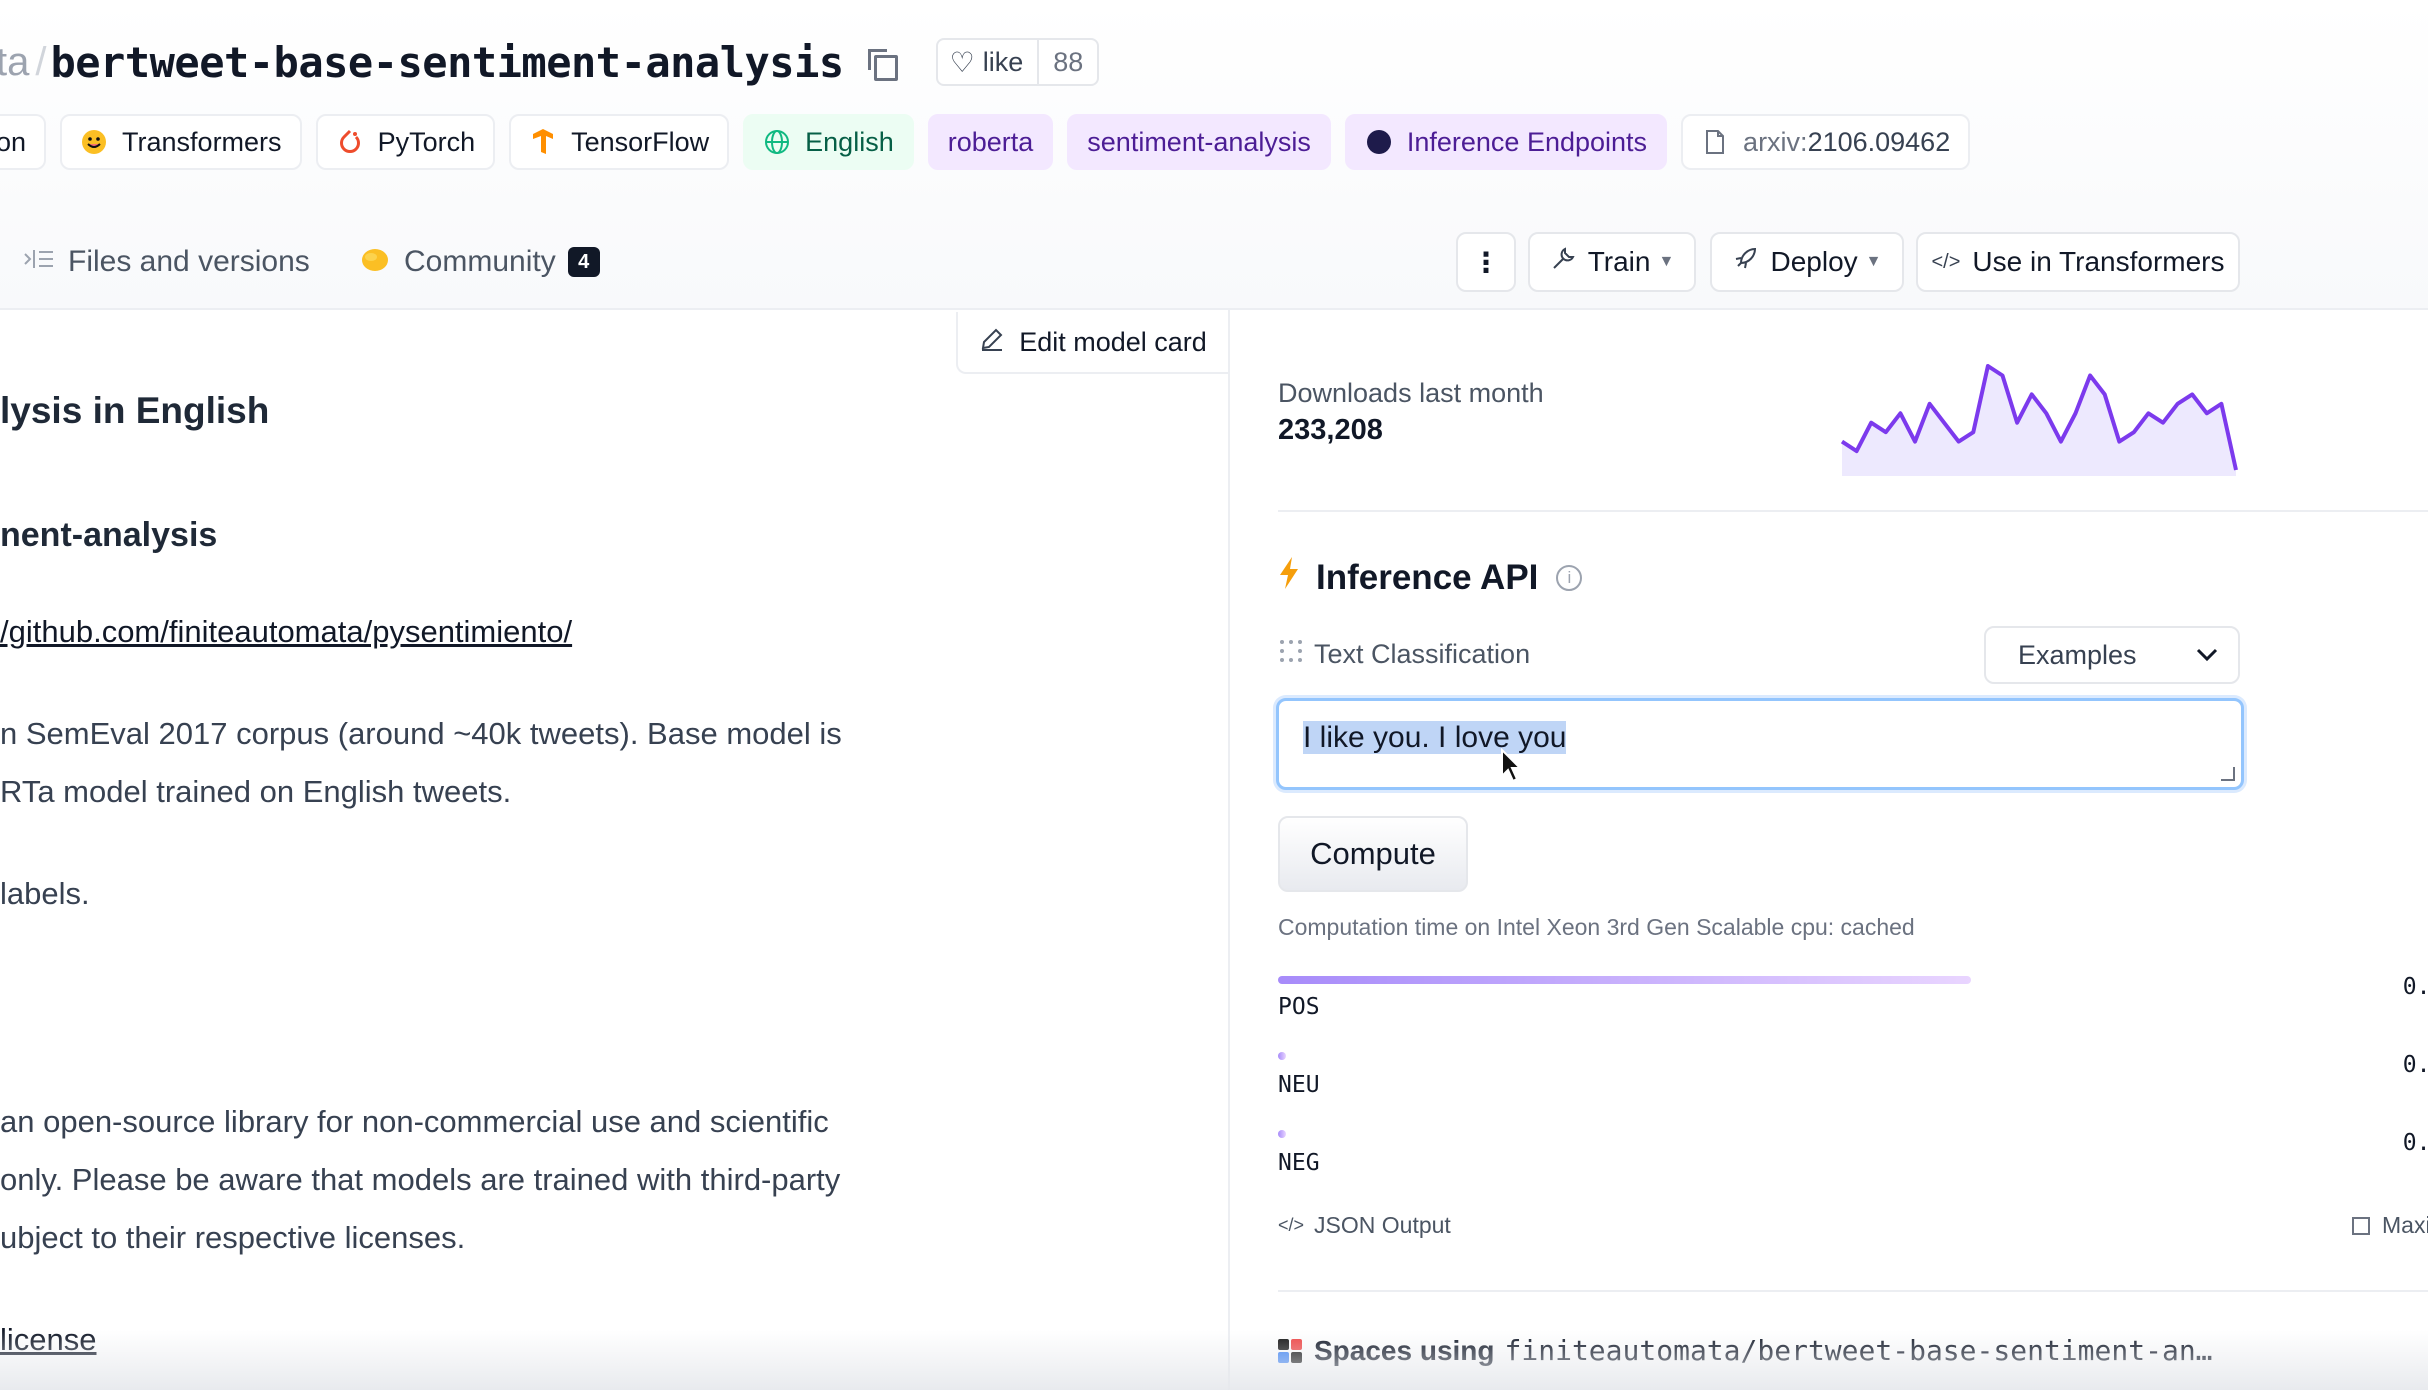 The width and height of the screenshot is (2428, 1390). I want to click on tag-sentiment-analysis: sentiment-analysis, so click(1199, 142).